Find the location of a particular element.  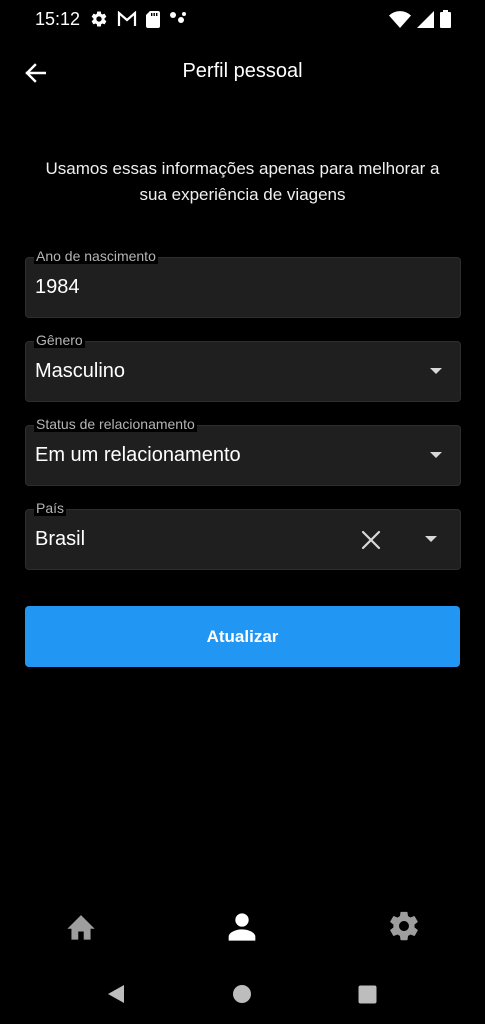

recents-square-icon is located at coordinates (367, 994).